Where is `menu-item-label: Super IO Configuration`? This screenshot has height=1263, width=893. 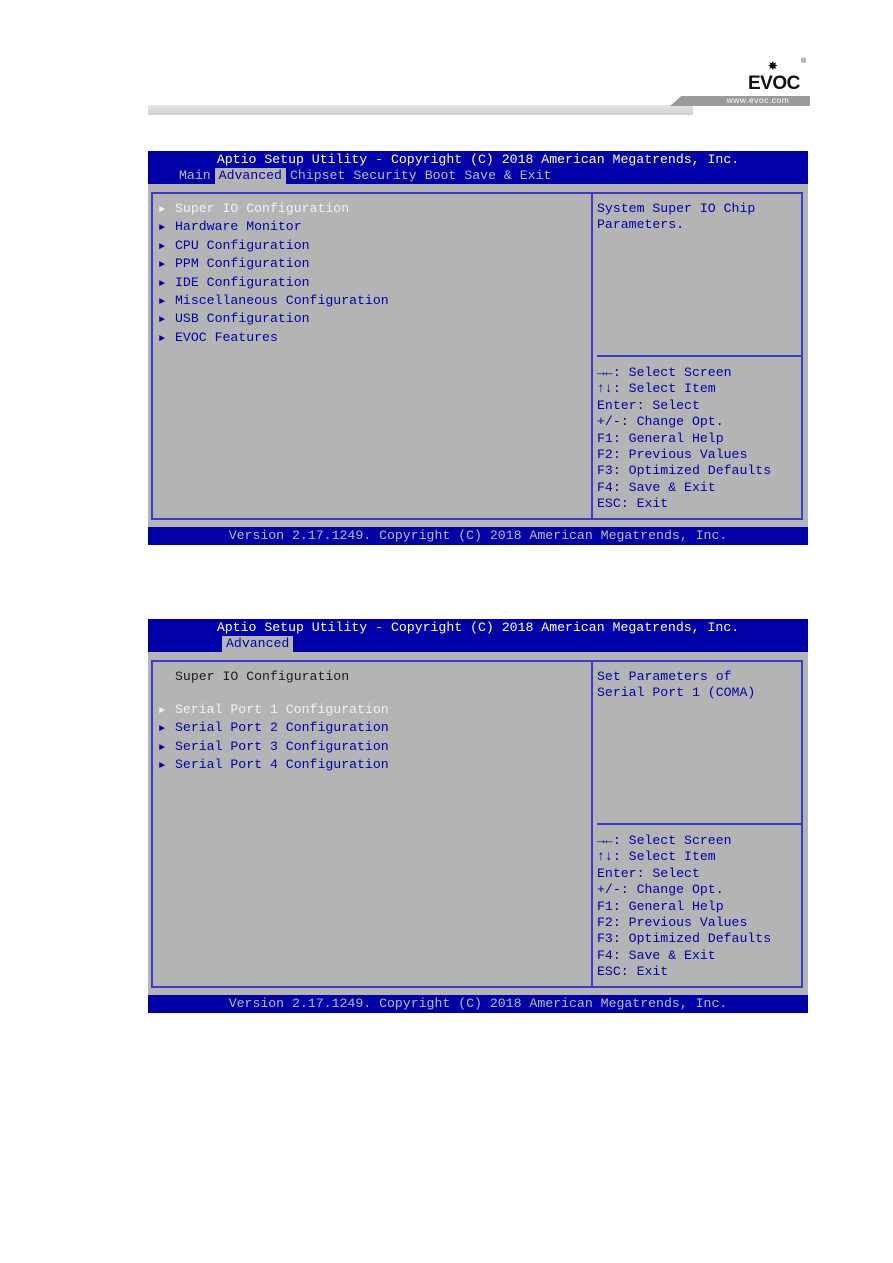 menu-item-label: Super IO Configuration is located at coordinates (262, 208).